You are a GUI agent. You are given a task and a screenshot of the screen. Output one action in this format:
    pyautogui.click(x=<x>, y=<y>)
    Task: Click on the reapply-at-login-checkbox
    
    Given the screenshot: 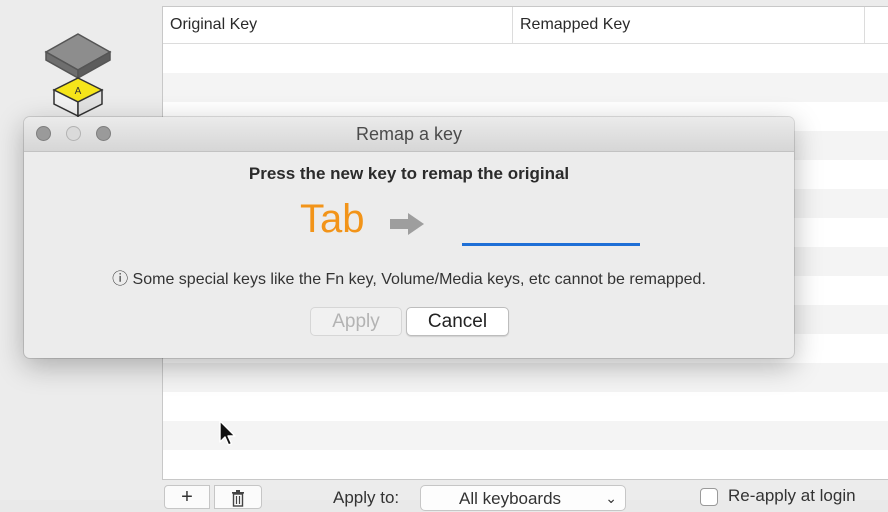 What is the action you would take?
    pyautogui.click(x=709, y=497)
    